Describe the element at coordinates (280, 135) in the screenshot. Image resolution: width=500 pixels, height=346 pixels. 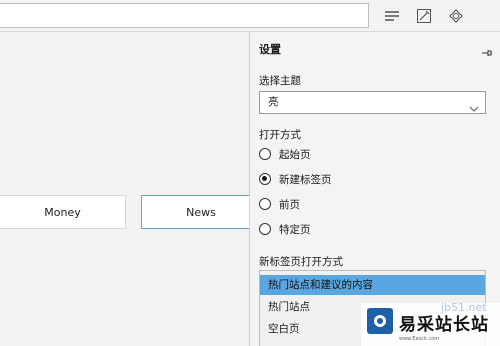
I see `open-with-label: 打开方式` at that location.